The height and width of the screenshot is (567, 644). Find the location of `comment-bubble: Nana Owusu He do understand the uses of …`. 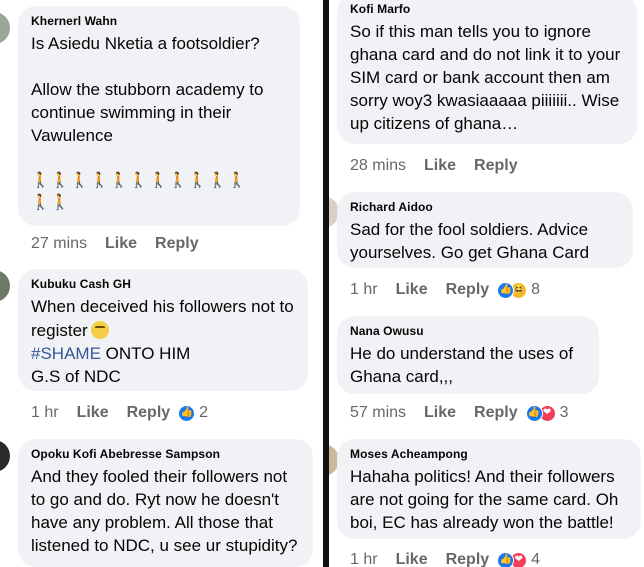

comment-bubble: Nana Owusu He do understand the uses of … is located at coordinates (468, 355).